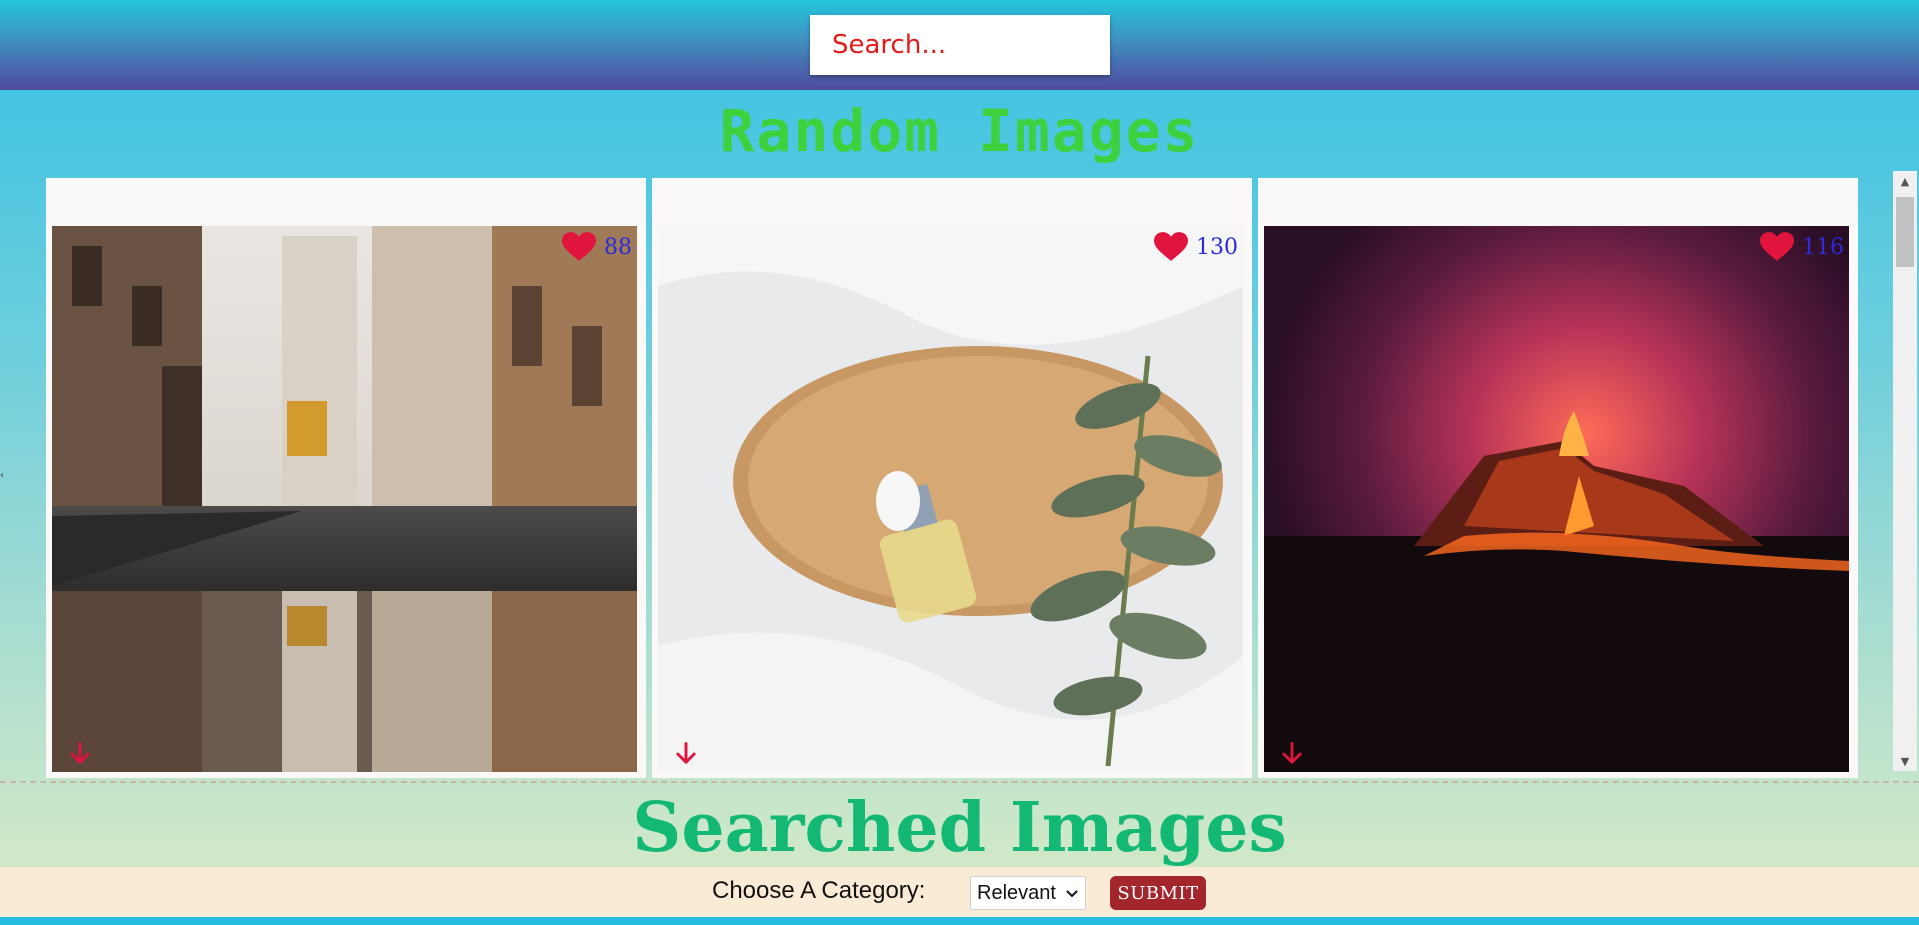 The image size is (1919, 925). I want to click on likes-counter: 116, so click(1802, 247).